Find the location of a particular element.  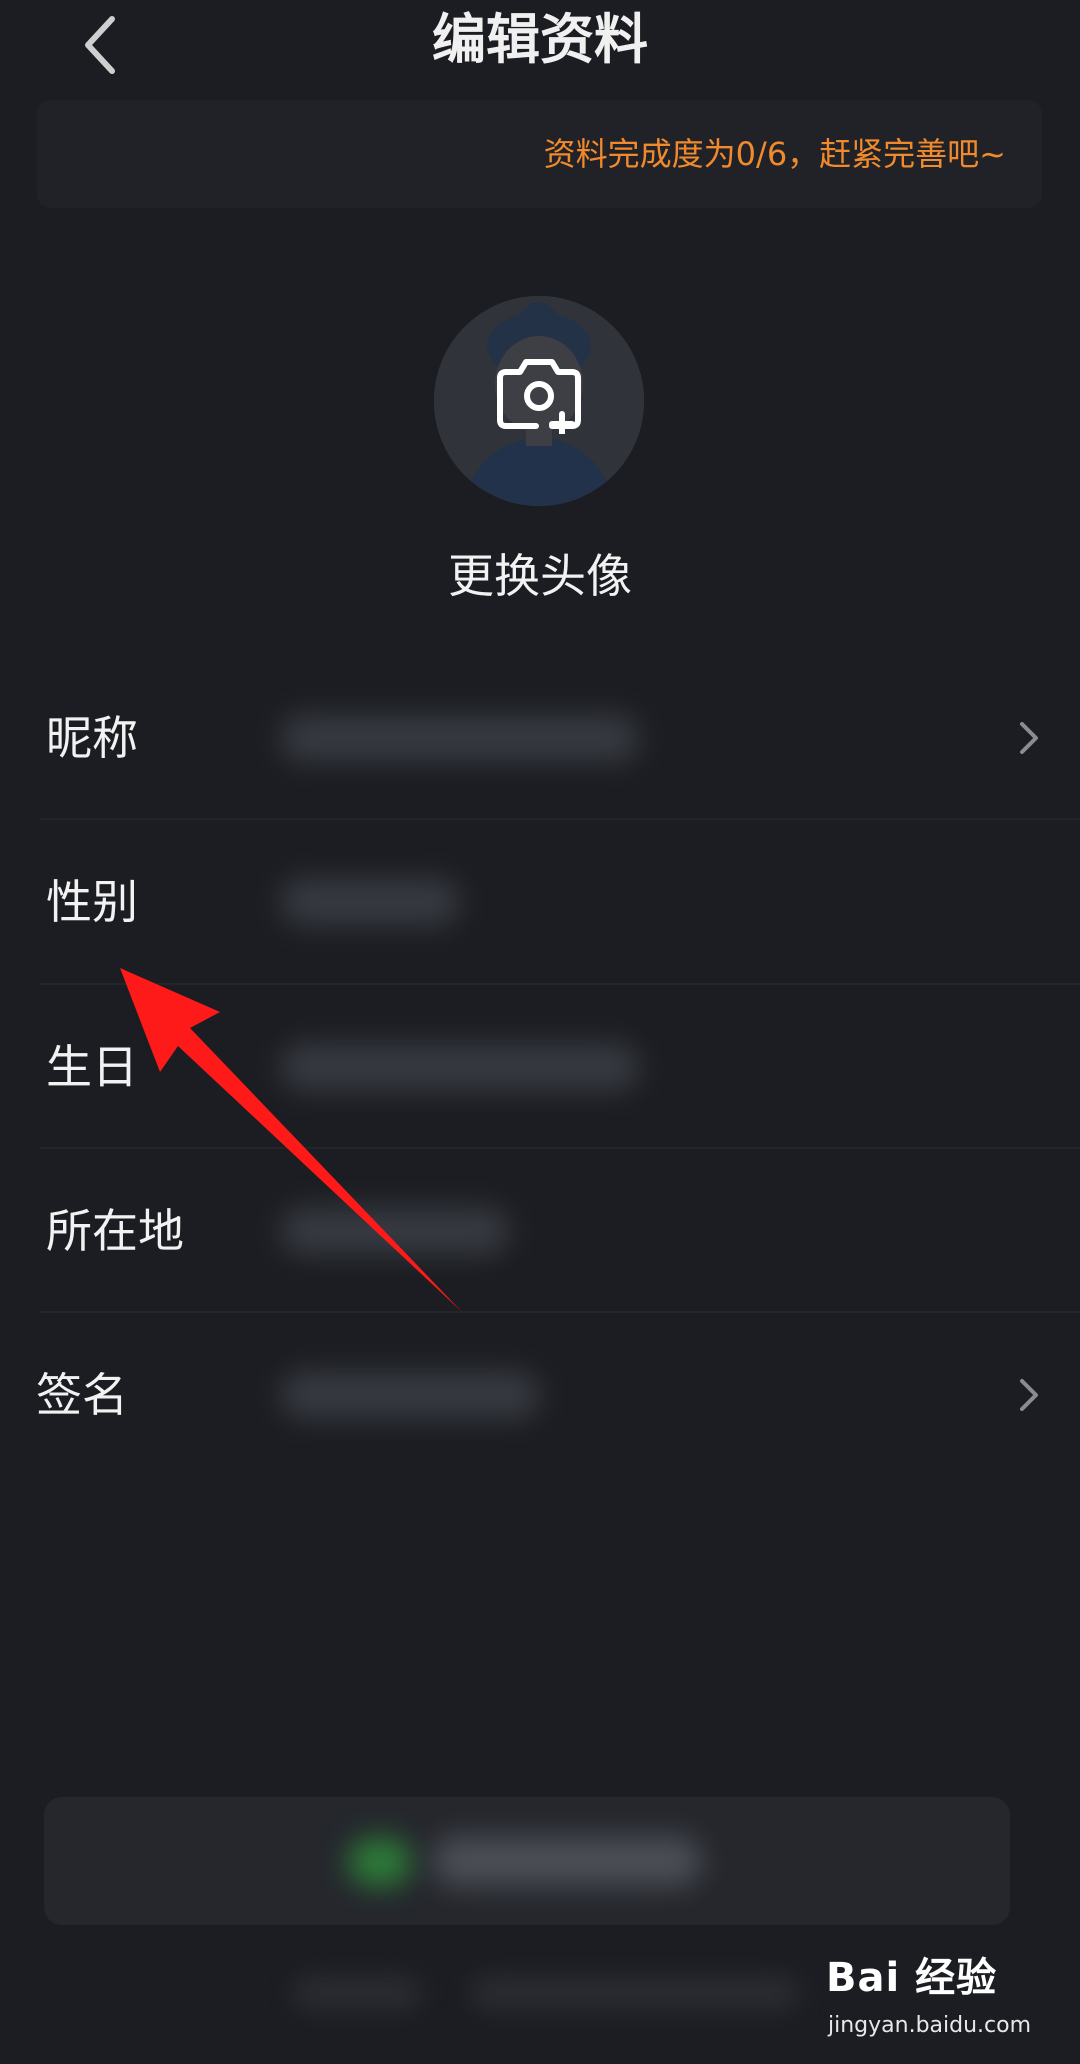

page-title: 编辑资料 is located at coordinates (540, 39).